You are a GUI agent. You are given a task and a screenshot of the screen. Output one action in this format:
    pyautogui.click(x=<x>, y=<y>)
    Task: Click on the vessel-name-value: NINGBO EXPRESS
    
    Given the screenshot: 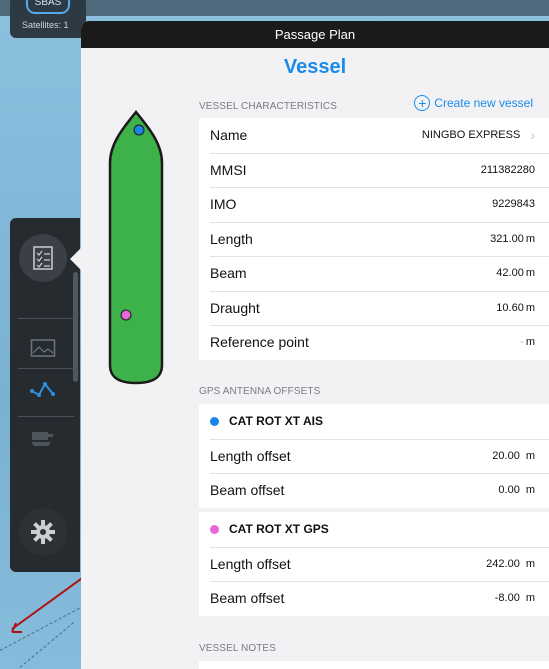 What is the action you would take?
    pyautogui.click(x=471, y=135)
    